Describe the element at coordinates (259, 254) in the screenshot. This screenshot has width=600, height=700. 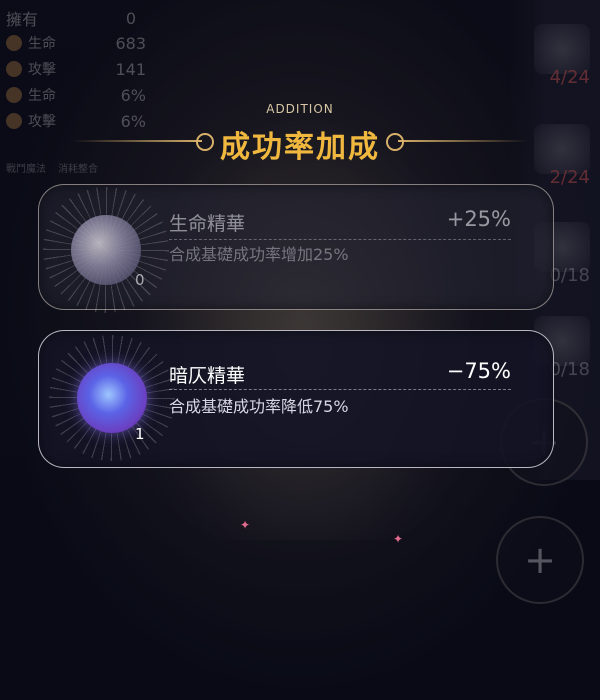
I see `item-description: 合成基礎成功率增加25%` at that location.